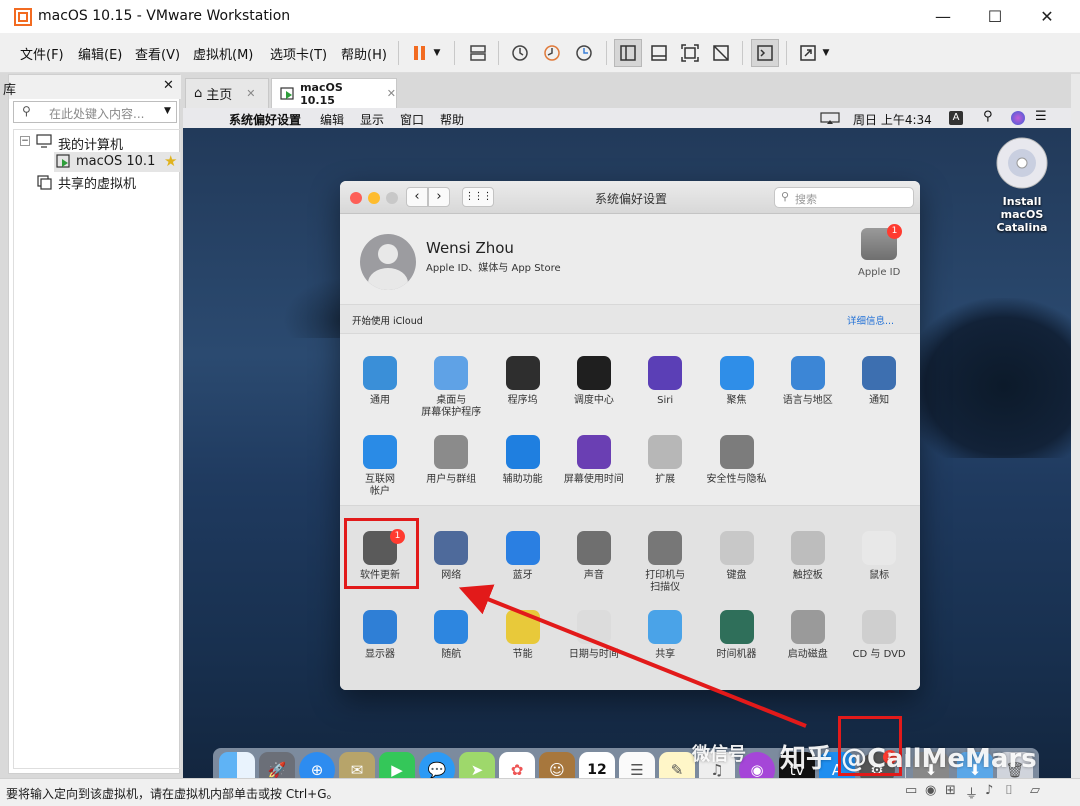  I want to click on usb-icon: ⏚, so click(971, 792).